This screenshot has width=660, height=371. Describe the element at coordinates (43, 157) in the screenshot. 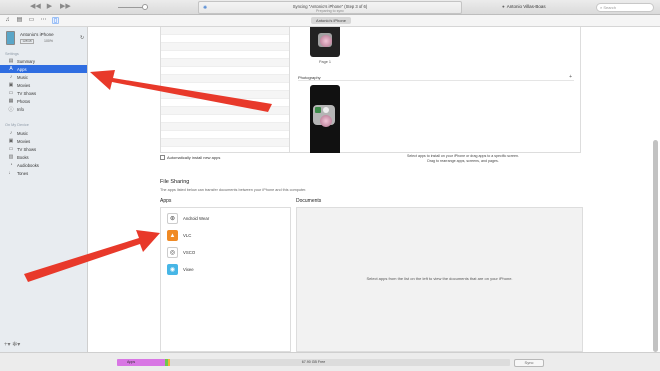

I see `sidebar-item-device-books: ▥ Books` at that location.